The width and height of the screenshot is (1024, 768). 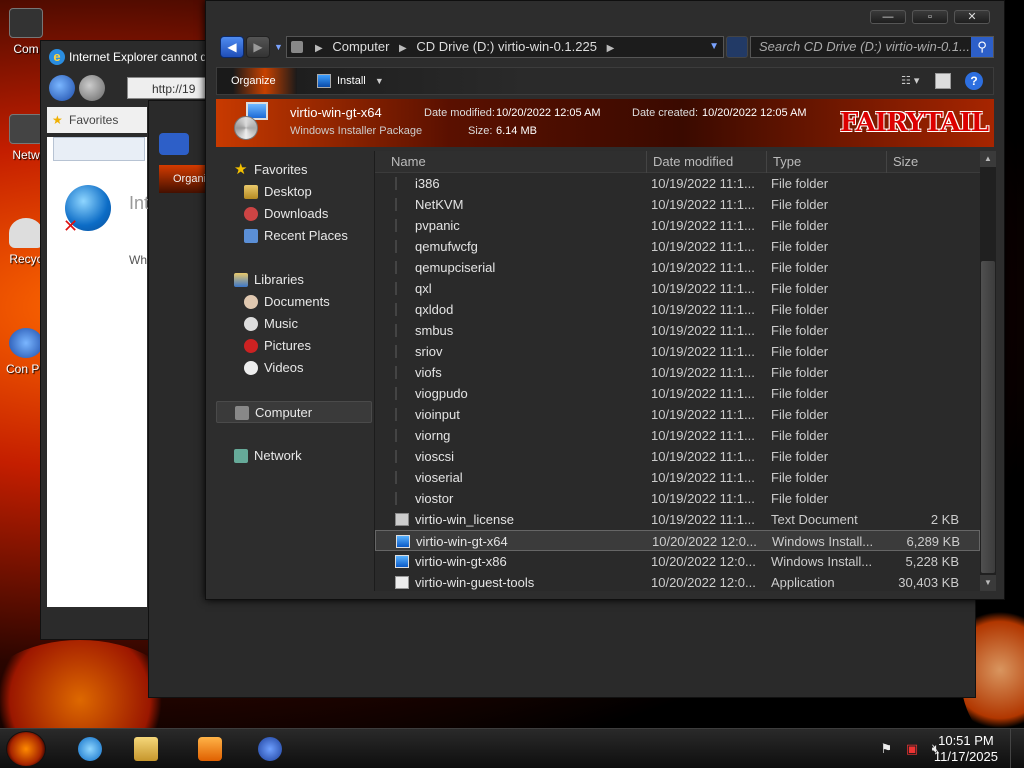 What do you see at coordinates (294, 214) in the screenshot?
I see `nav-downloads: Downloads` at bounding box center [294, 214].